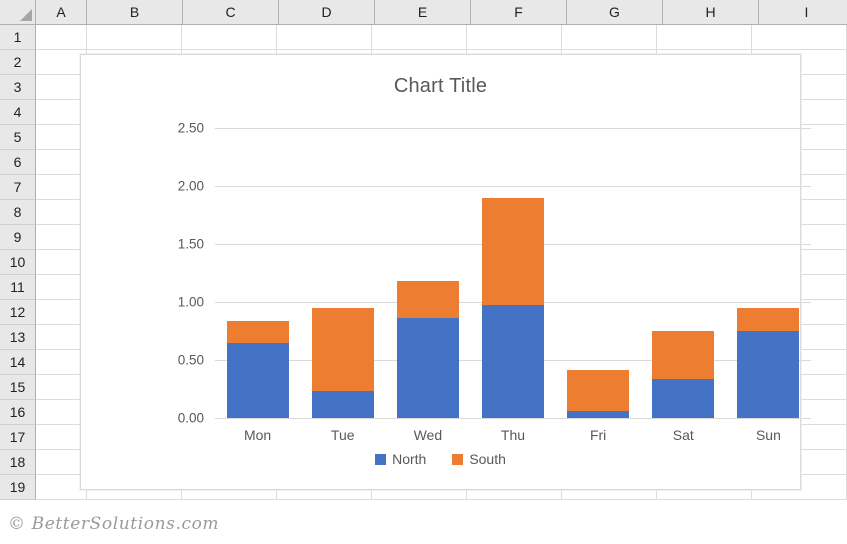  What do you see at coordinates (61, 312) in the screenshot?
I see `cell-A12` at bounding box center [61, 312].